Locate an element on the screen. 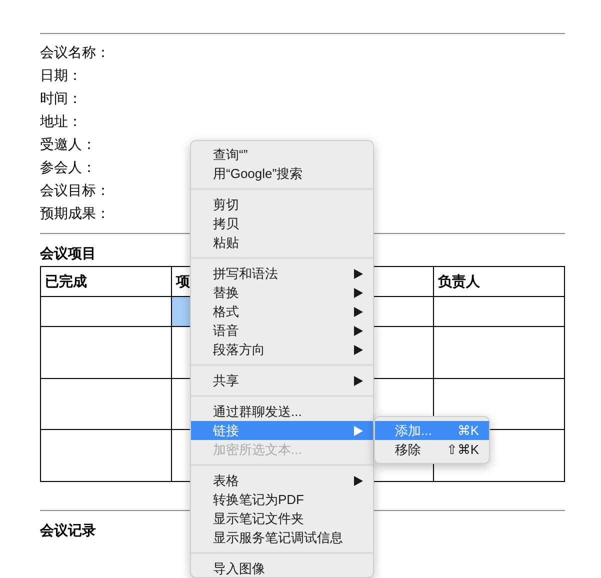  shortcut-label: ⌘K is located at coordinates (468, 431).